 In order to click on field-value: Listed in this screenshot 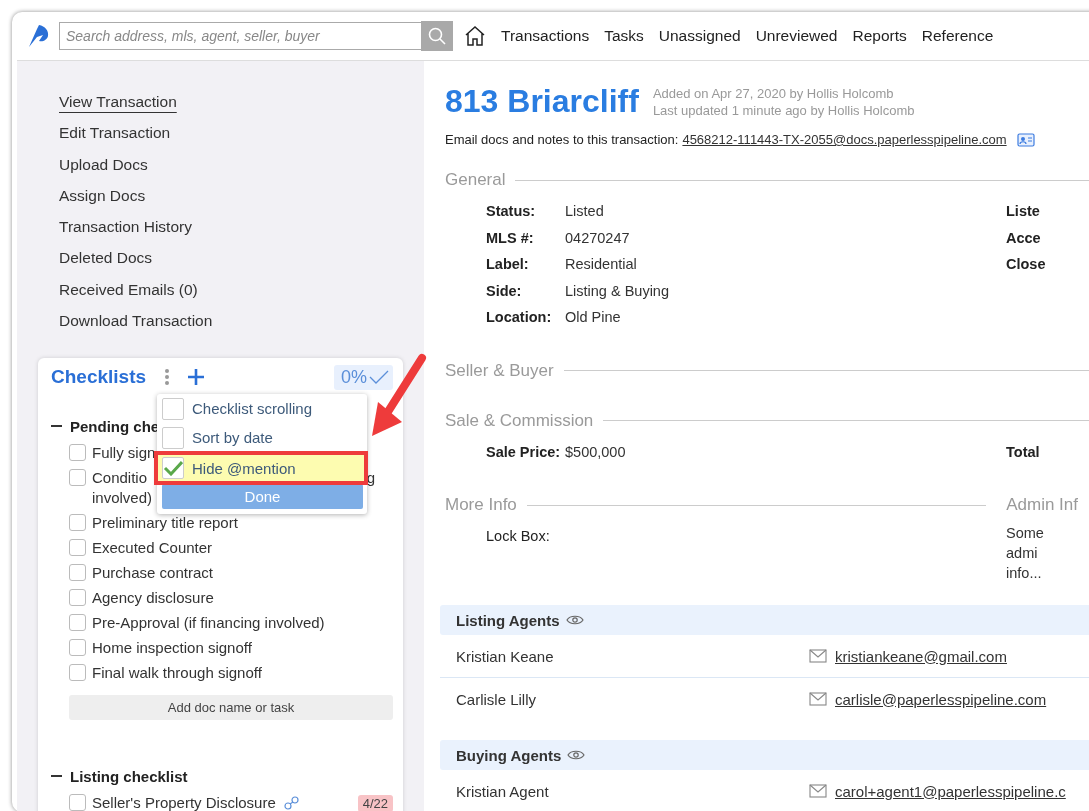, I will do `click(584, 211)`.